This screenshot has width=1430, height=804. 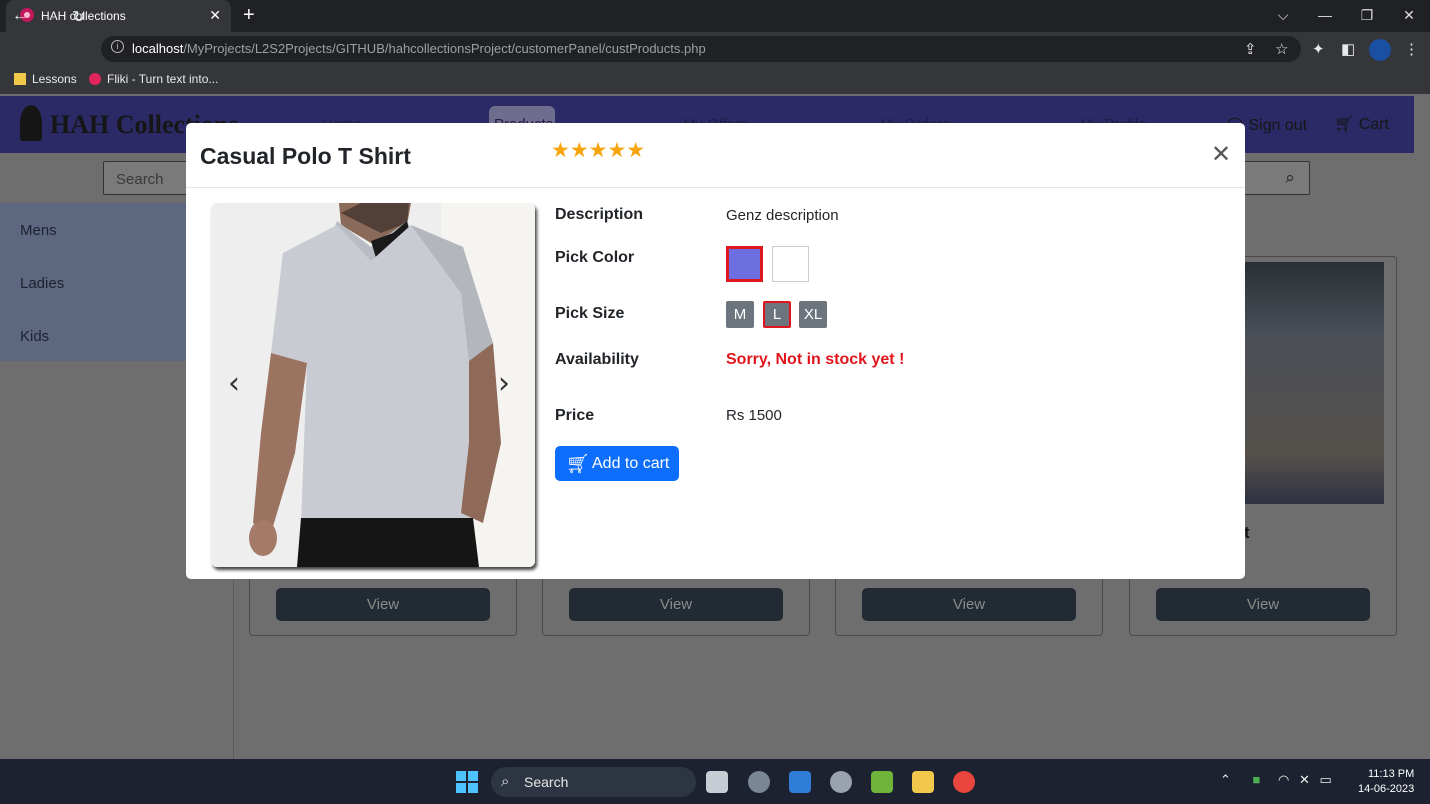 I want to click on new-tab-button: +, so click(x=249, y=15).